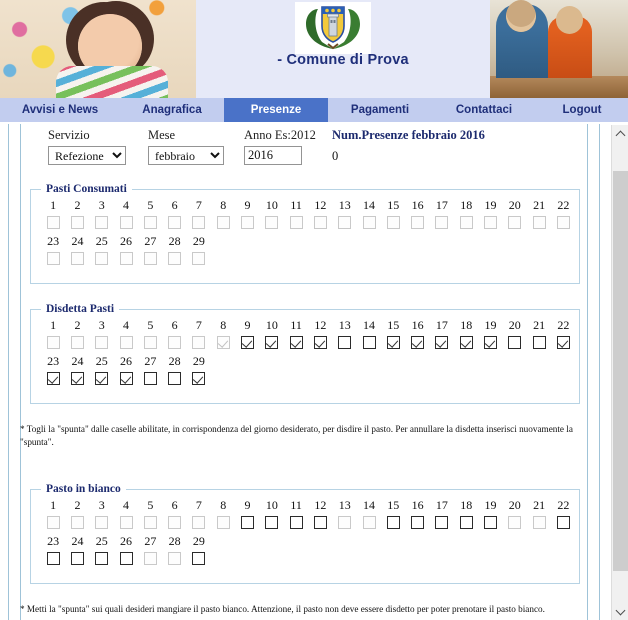 Image resolution: width=628 pixels, height=620 pixels. Describe the element at coordinates (198, 205) in the screenshot. I see `day-number: 7` at that location.